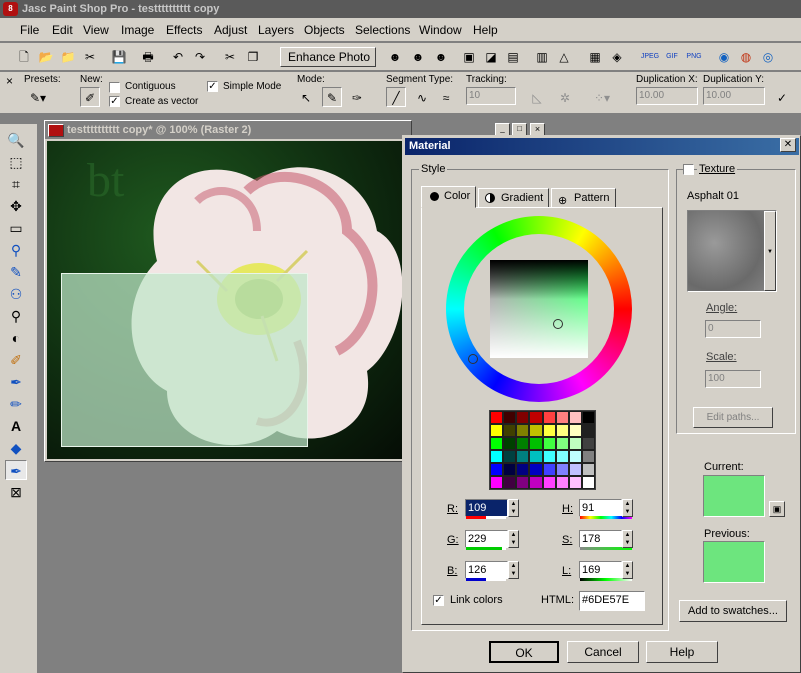 This screenshot has height=673, width=801. I want to click on preview-icon: ◍, so click(746, 57).